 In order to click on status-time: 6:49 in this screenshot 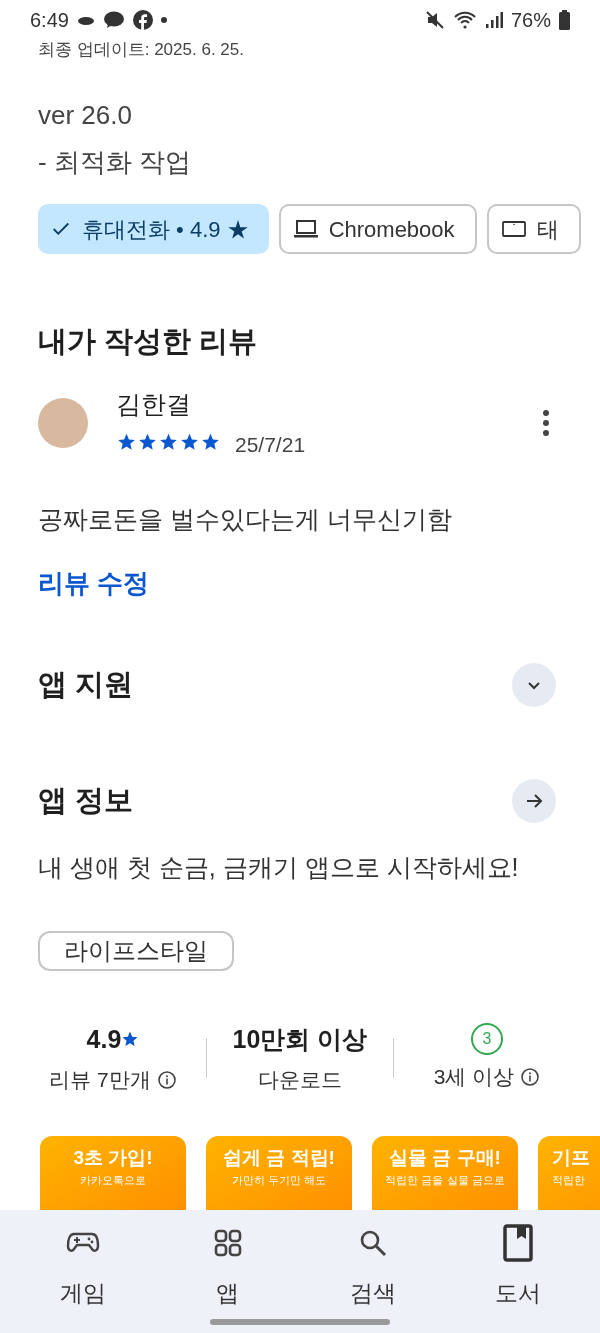, I will do `click(49, 20)`.